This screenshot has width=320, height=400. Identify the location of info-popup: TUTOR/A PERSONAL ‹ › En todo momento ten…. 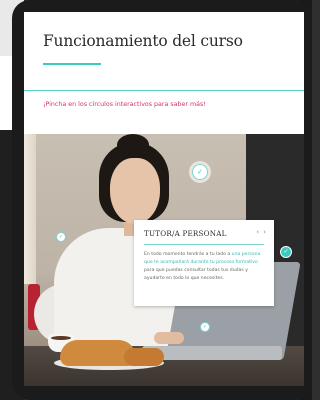
(204, 263).